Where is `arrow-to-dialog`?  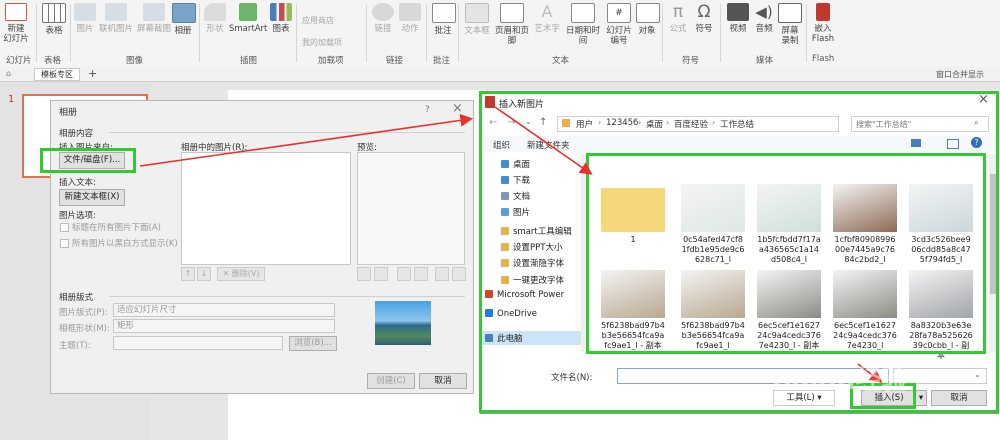 arrow-to-dialog is located at coordinates (306, 140).